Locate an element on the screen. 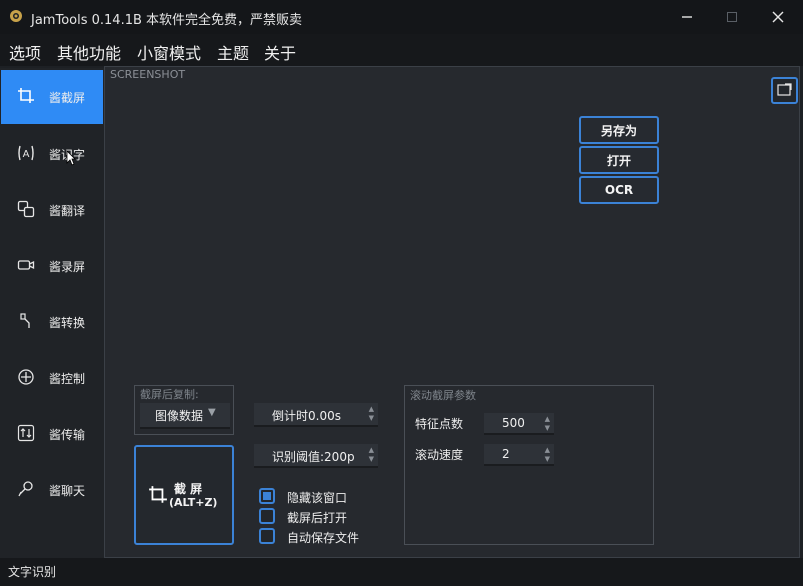 This screenshot has width=803, height=586. sidebar-item-transfer: 酱传输 is located at coordinates (52, 434).